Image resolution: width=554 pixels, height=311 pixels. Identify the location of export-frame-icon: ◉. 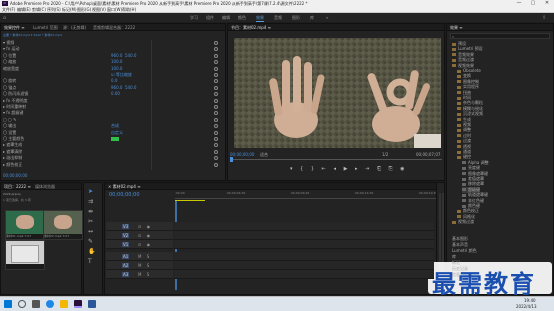
(403, 169).